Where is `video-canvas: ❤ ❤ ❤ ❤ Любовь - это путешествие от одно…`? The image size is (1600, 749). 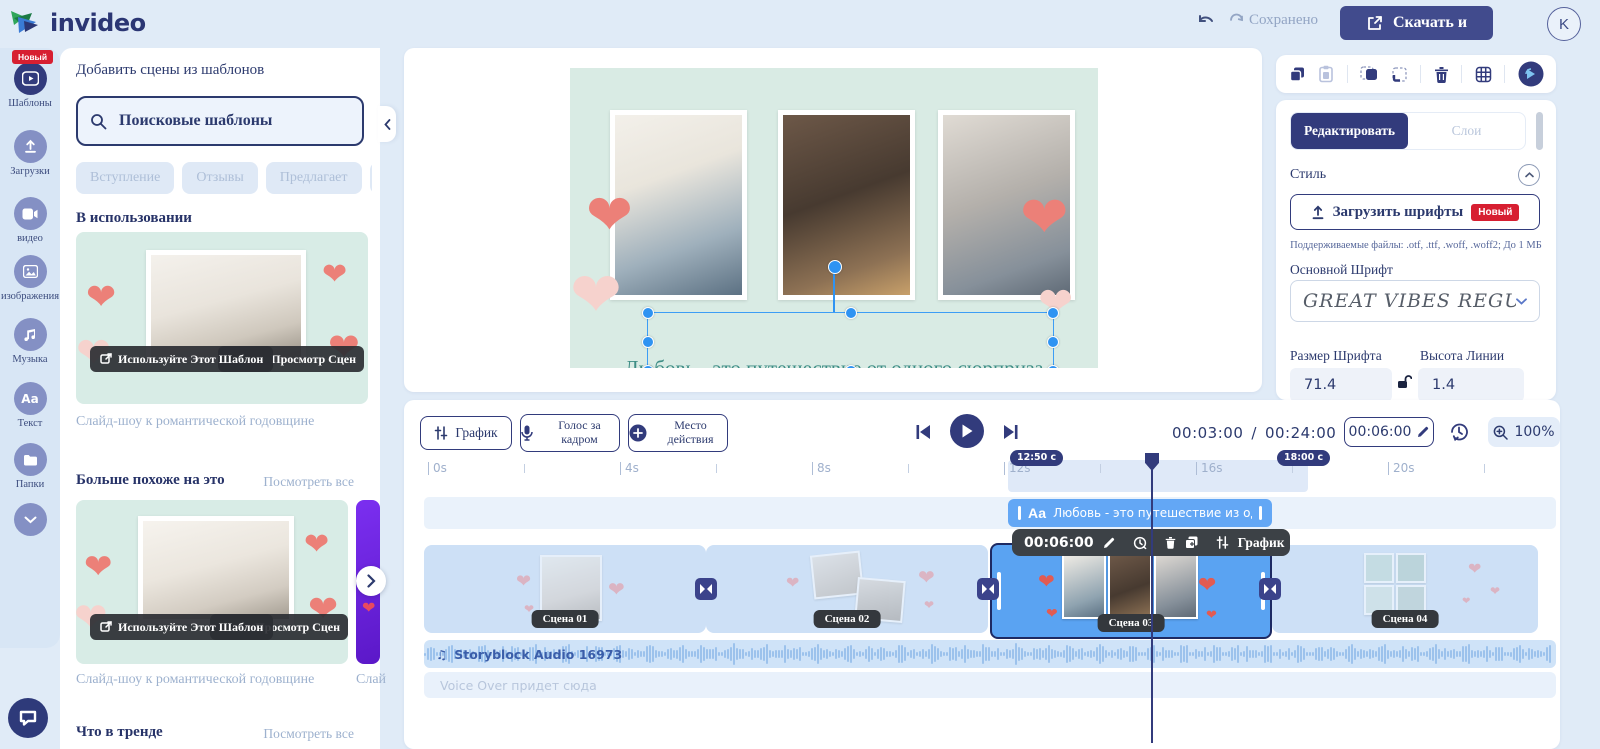
video-canvas: ❤ ❤ ❤ ❤ Любовь - это путешествие от одно… is located at coordinates (834, 218).